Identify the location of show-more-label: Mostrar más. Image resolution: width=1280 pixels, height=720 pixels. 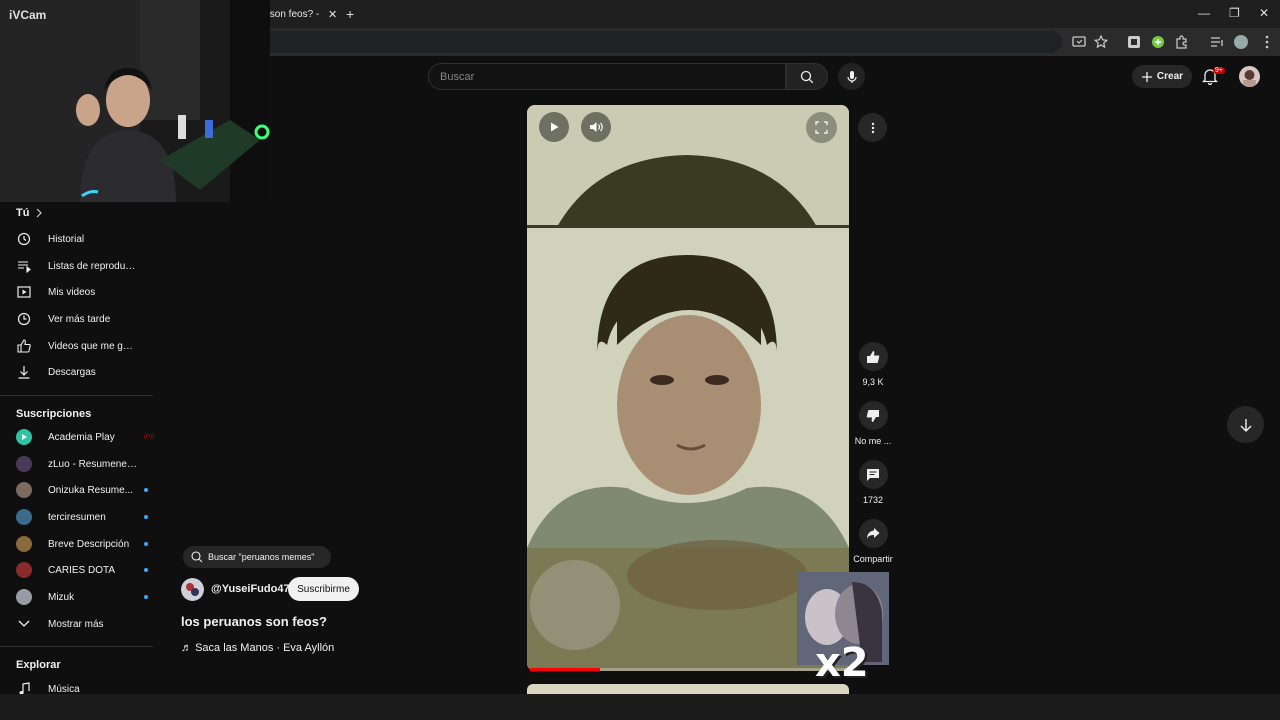
(76, 624).